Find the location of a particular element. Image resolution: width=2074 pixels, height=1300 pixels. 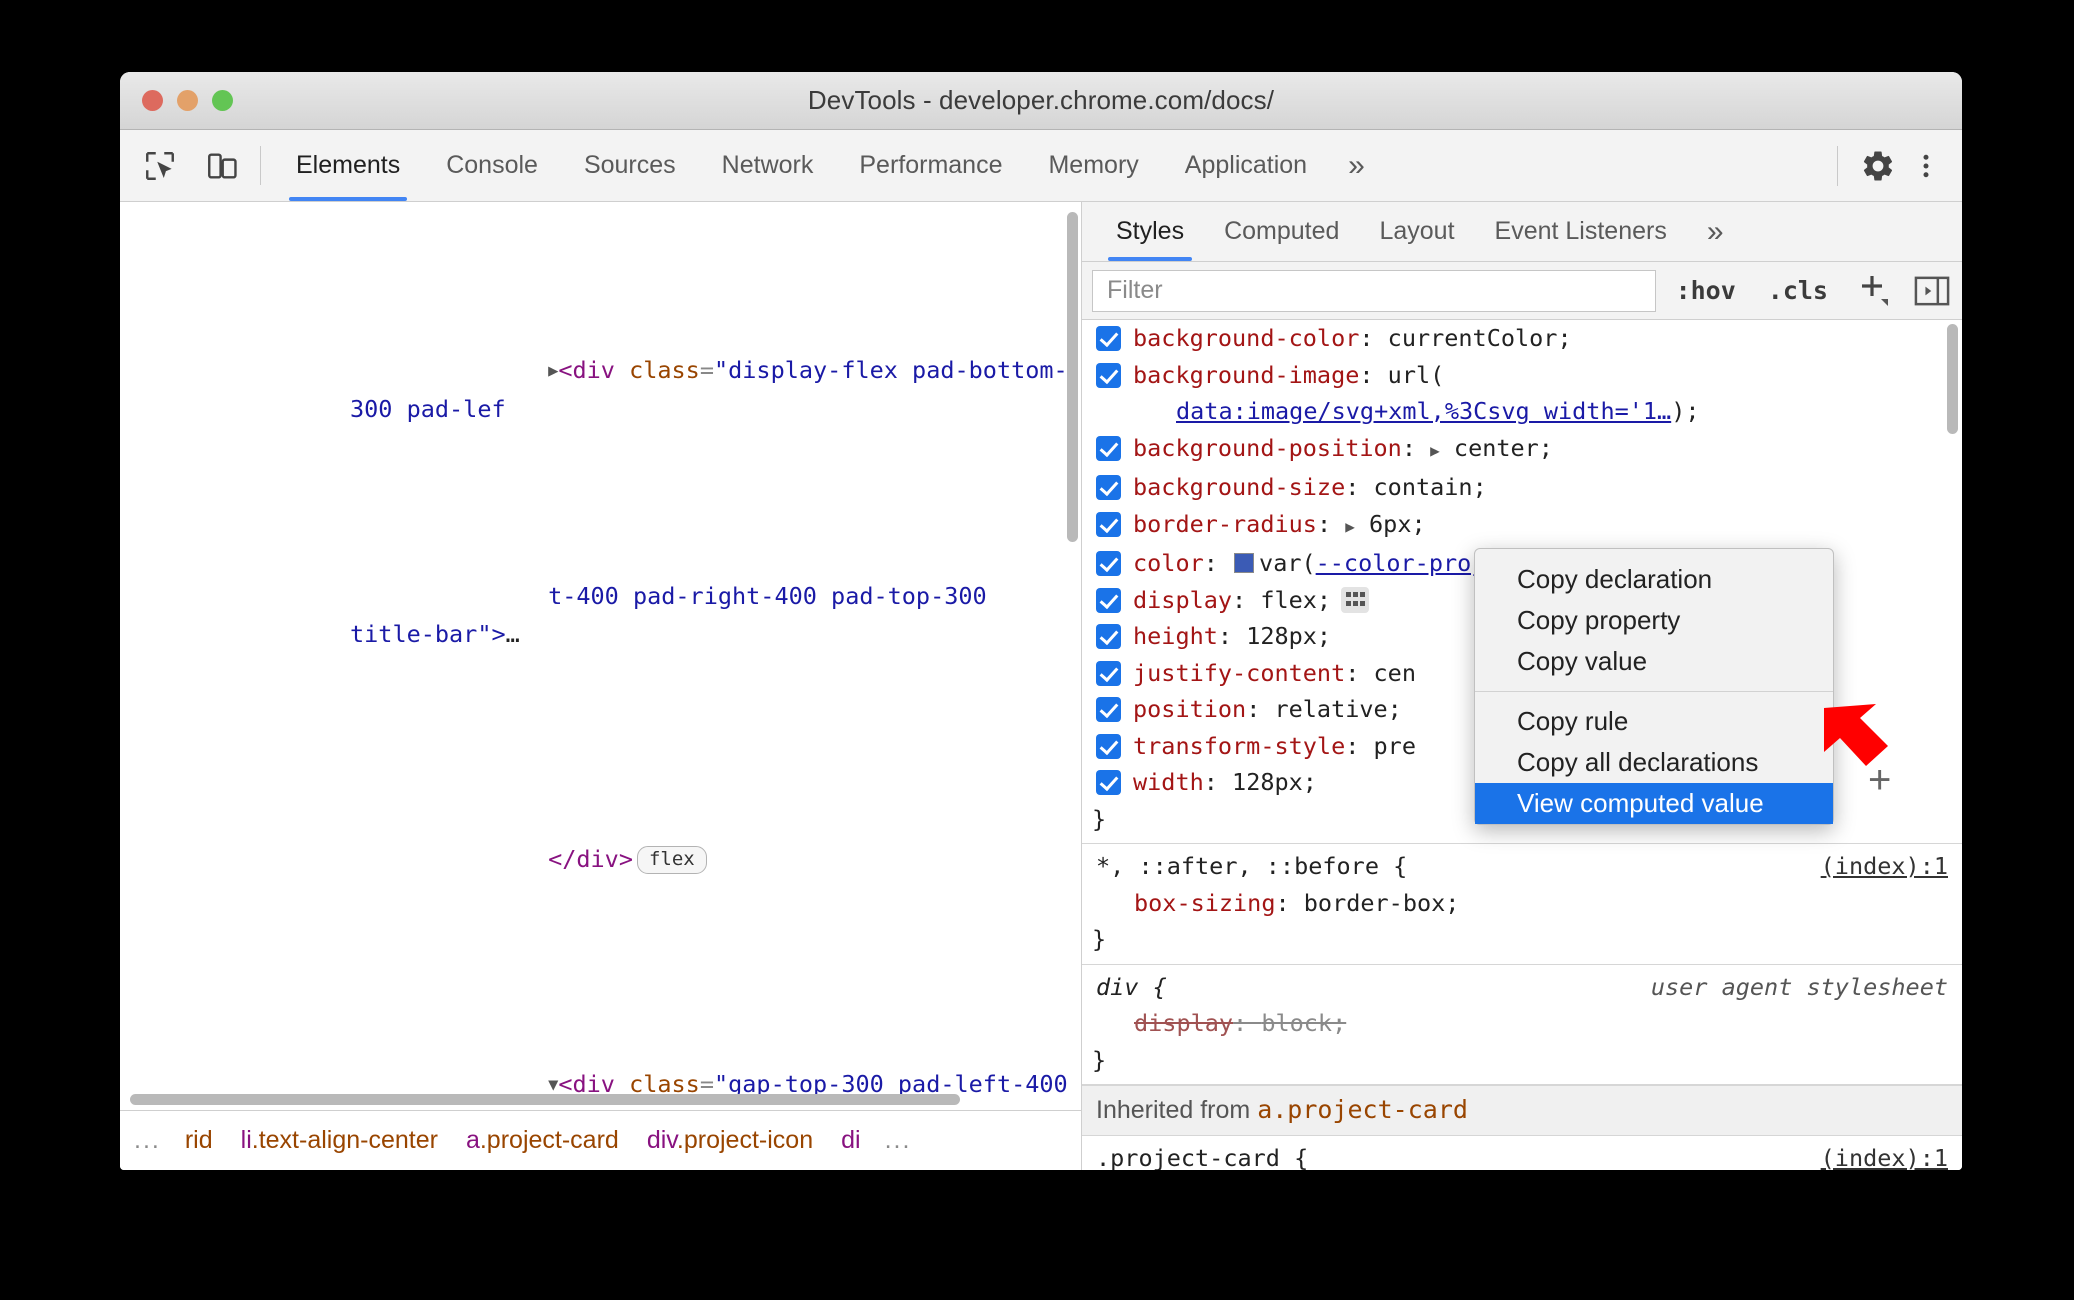

menu-item-copy-all-declarations: Copy all declarations is located at coordinates (1654, 762).